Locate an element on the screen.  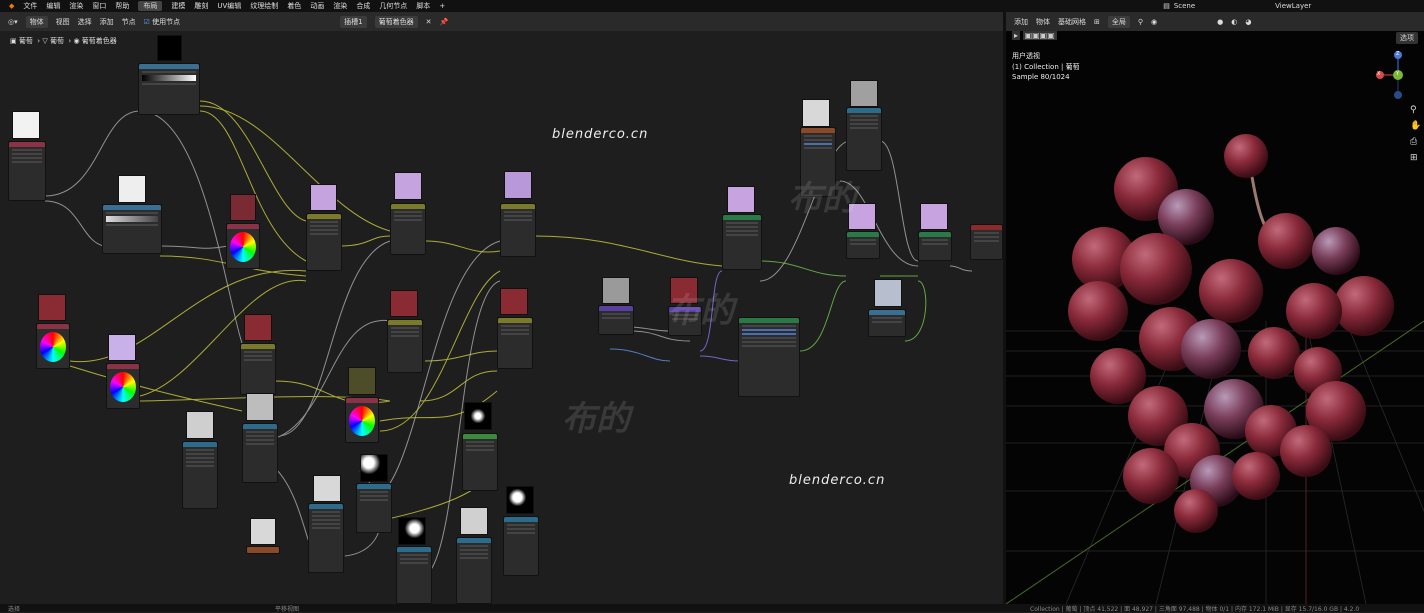
viewport-header: 添加 物体 基础网格 ⊞ 全局 ⚲ ◉ ● ◐ ◕ is located at coordinates (1215, 22).